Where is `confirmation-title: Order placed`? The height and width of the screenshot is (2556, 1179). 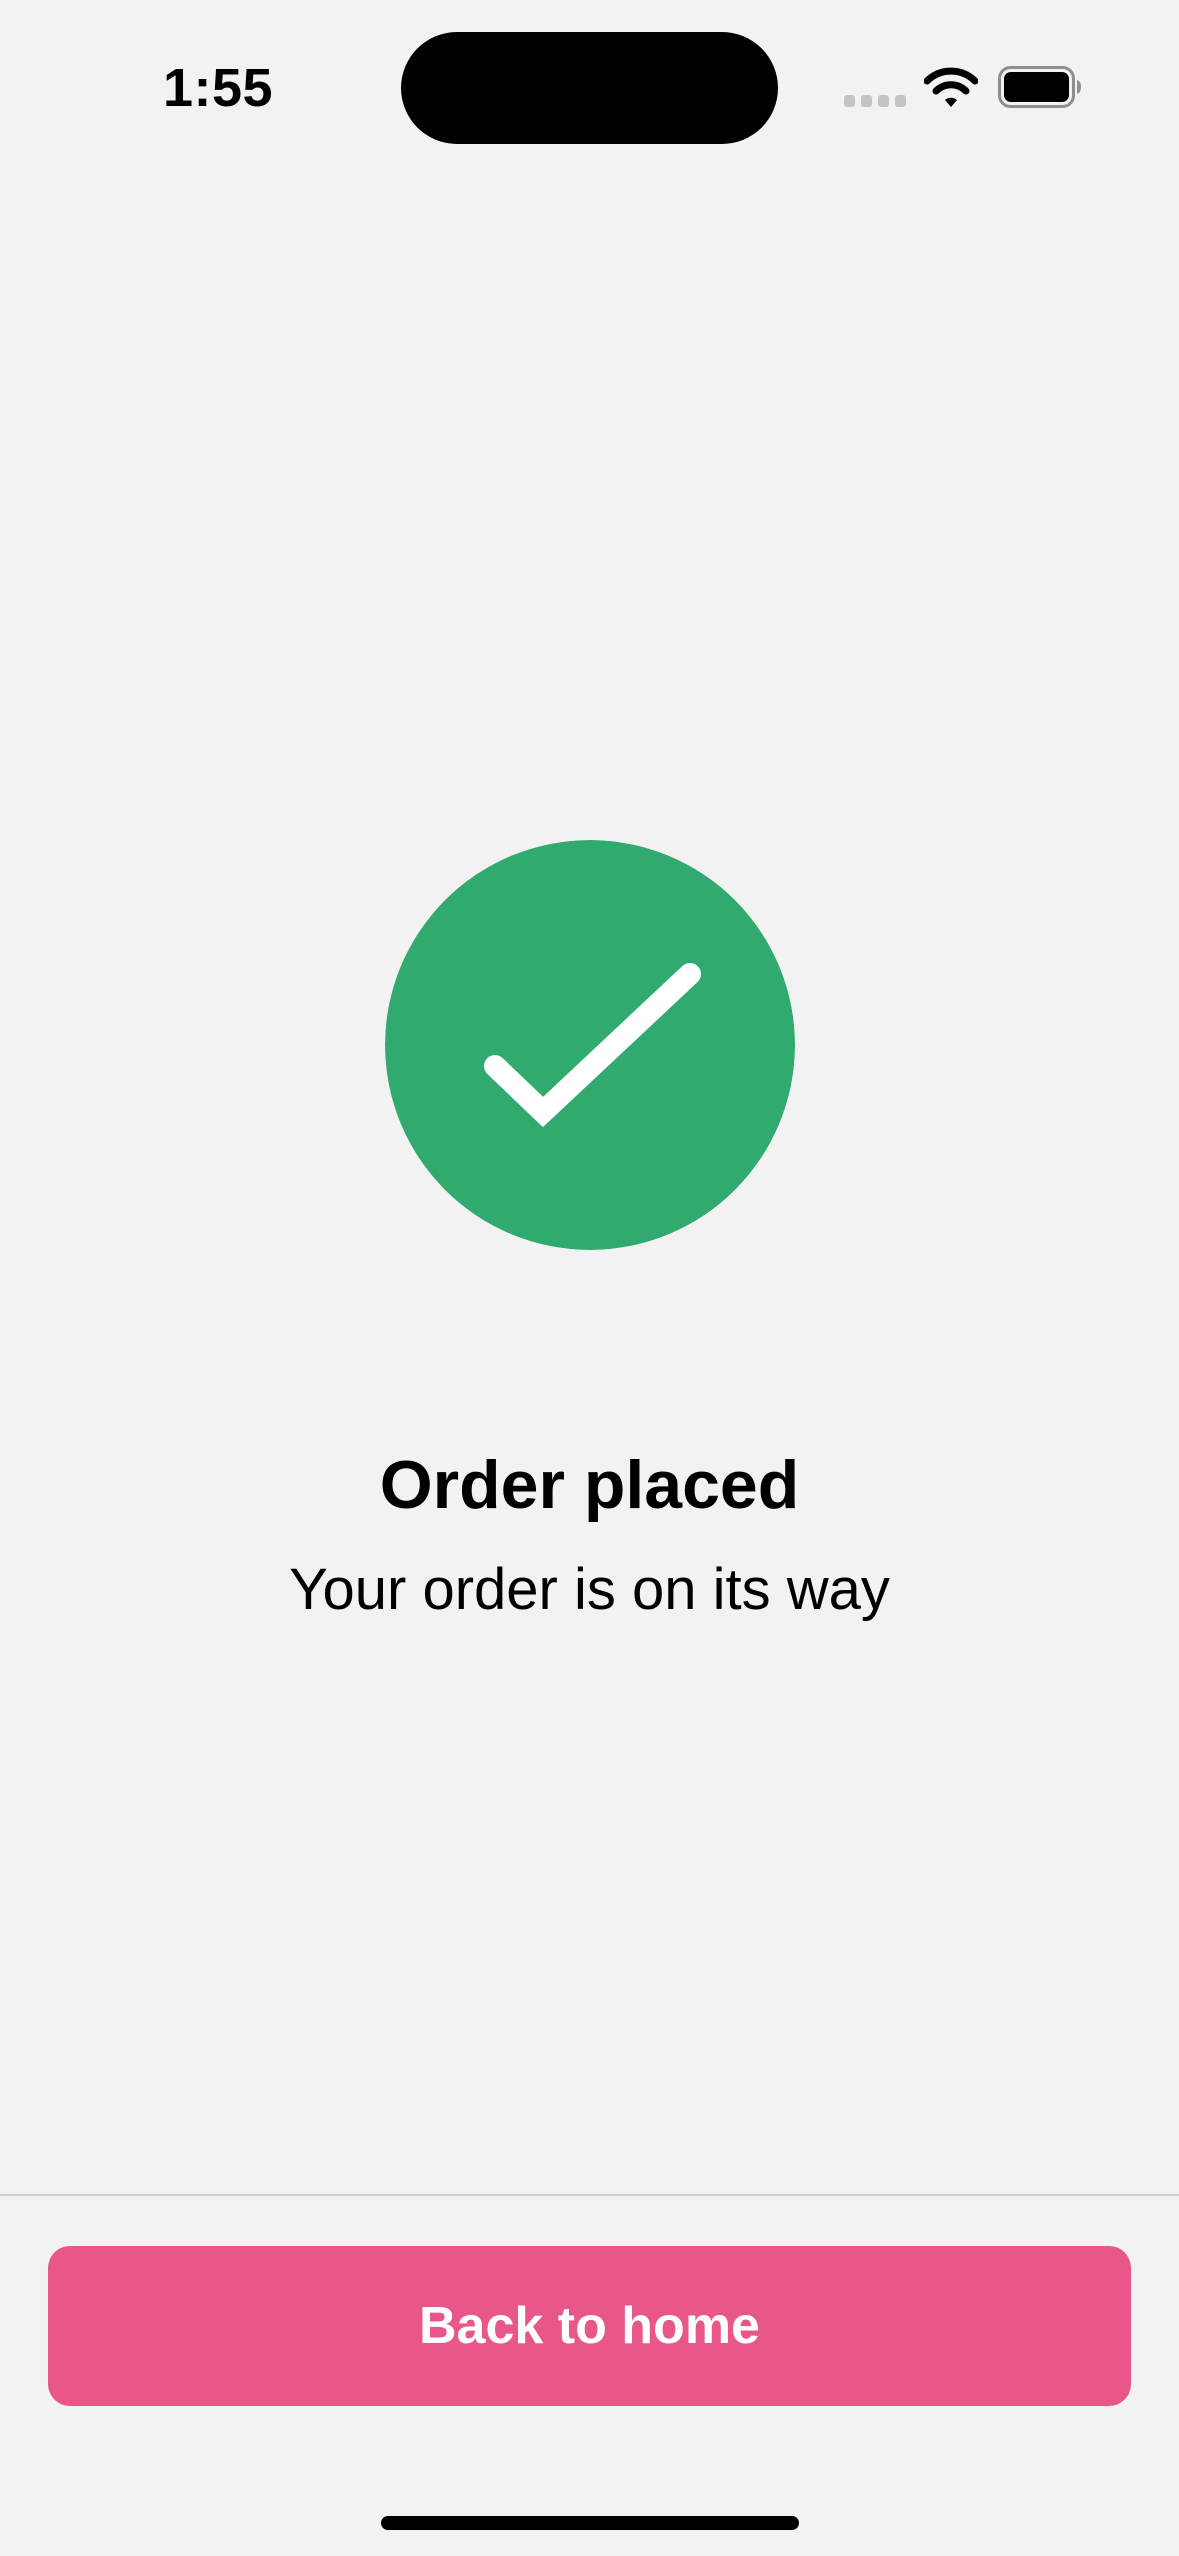
confirmation-title: Order placed is located at coordinates (589, 1485).